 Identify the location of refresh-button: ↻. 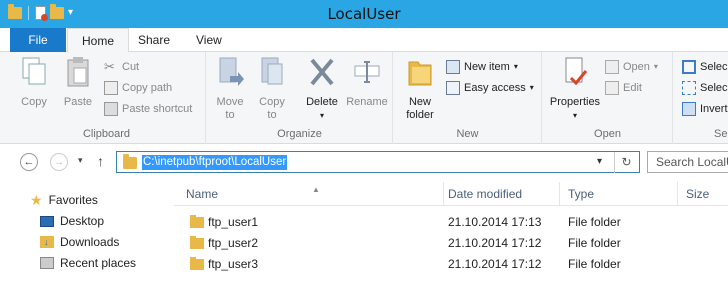
(626, 162).